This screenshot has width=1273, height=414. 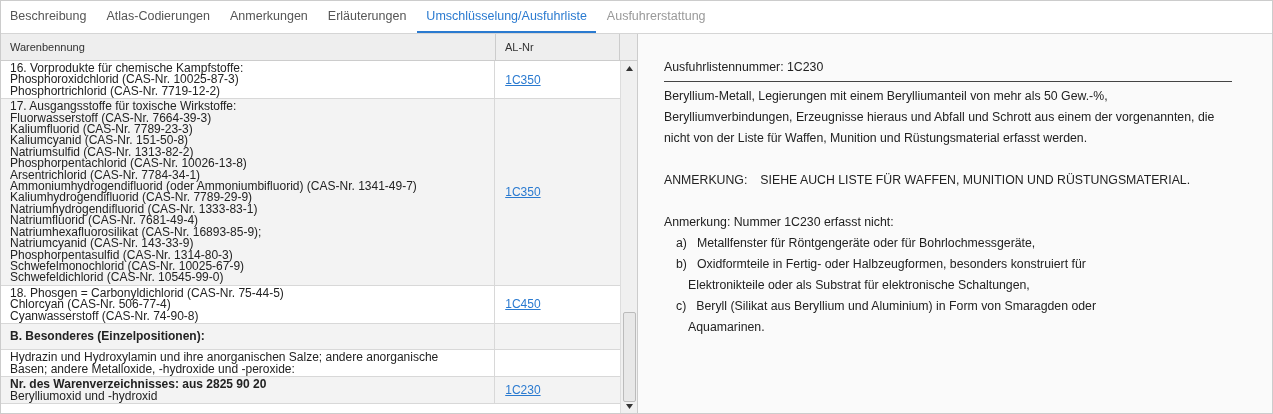 What do you see at coordinates (681, 243) in the screenshot?
I see `list-marker: a)` at bounding box center [681, 243].